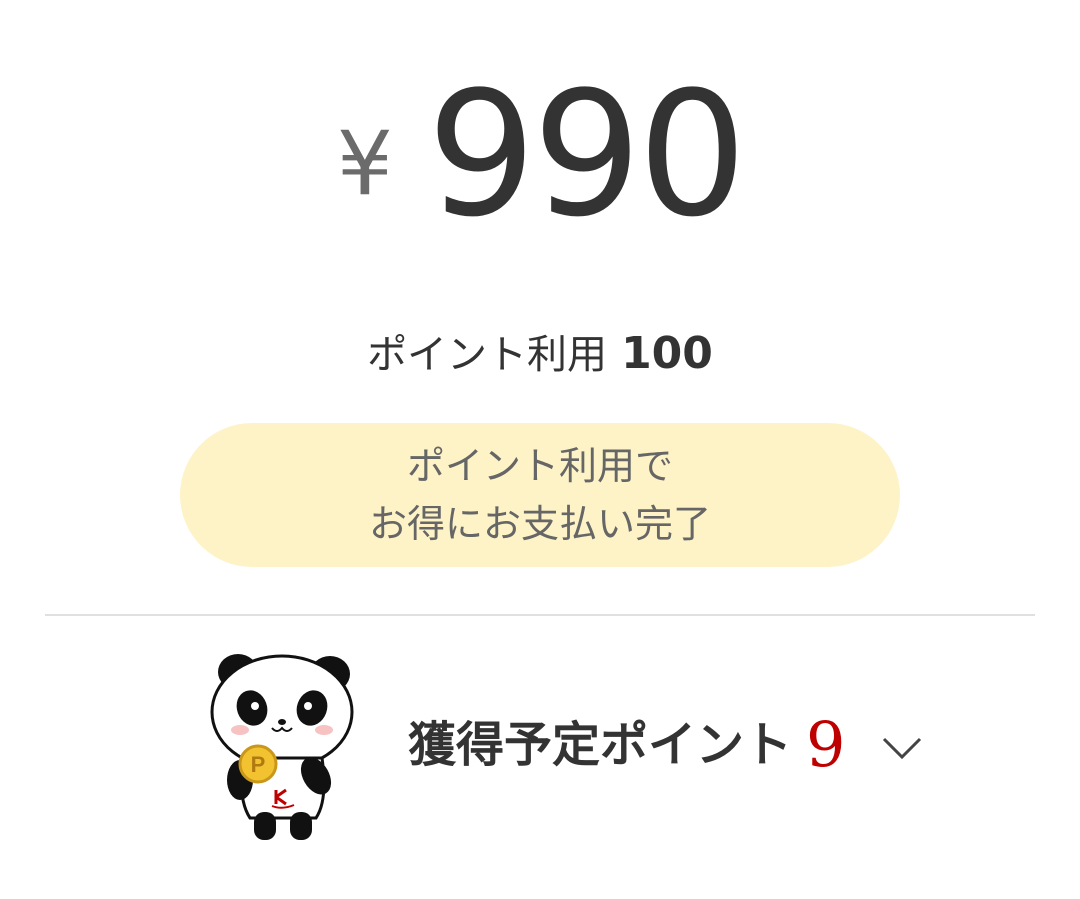  I want to click on divider, so click(540, 615).